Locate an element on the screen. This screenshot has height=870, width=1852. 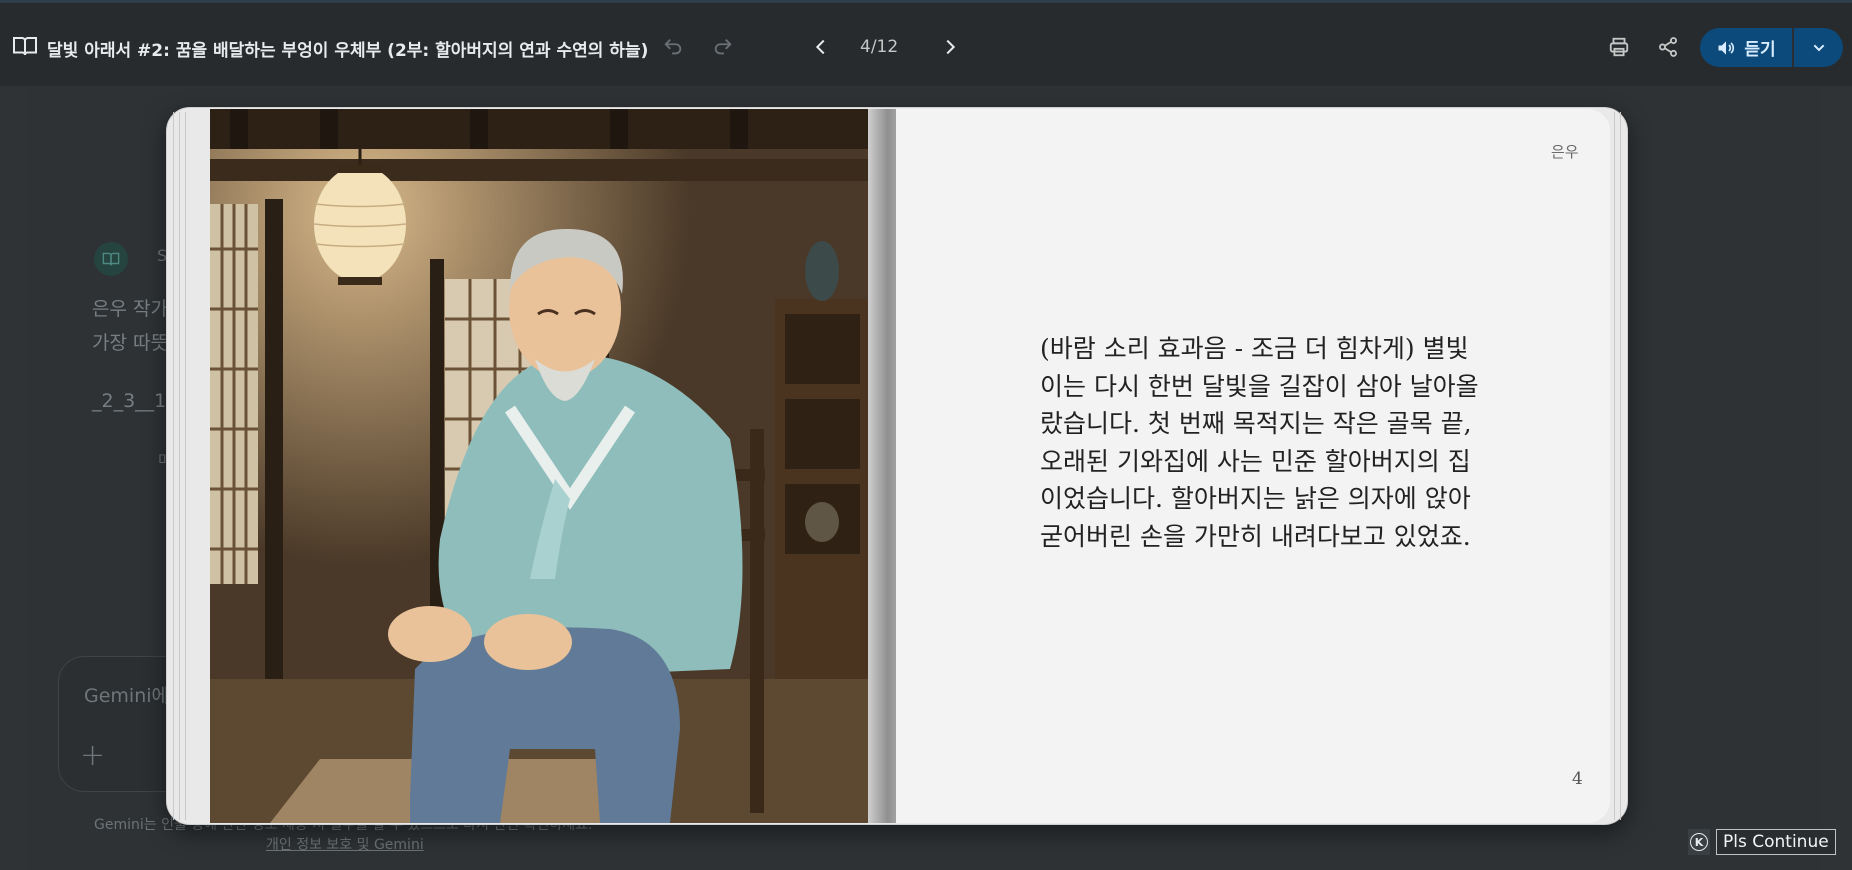
page-number: 4 is located at coordinates (1577, 779).